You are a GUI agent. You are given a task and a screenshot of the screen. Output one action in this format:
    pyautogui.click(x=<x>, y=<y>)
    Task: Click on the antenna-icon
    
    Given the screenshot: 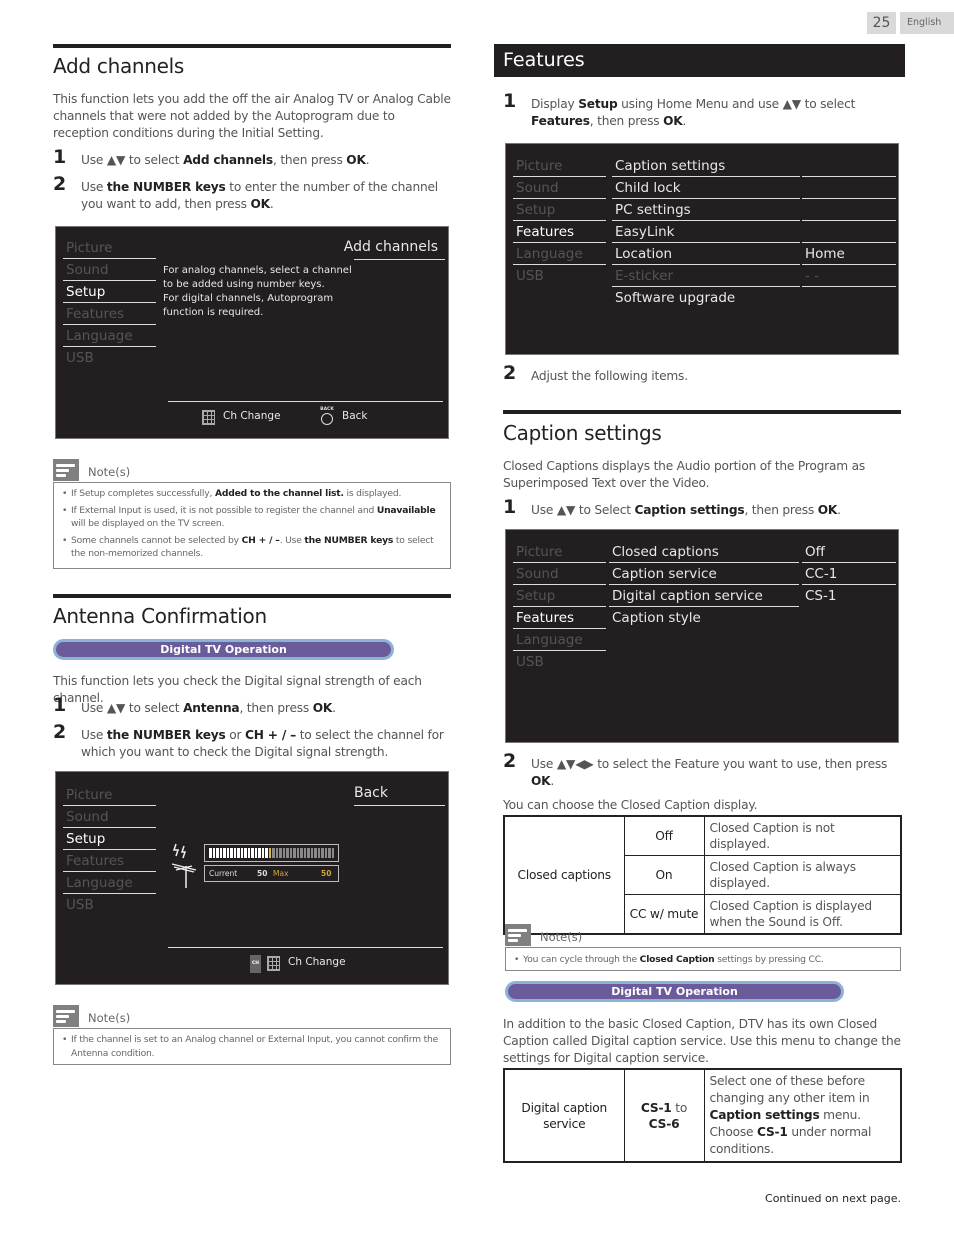 What is the action you would take?
    pyautogui.click(x=184, y=865)
    